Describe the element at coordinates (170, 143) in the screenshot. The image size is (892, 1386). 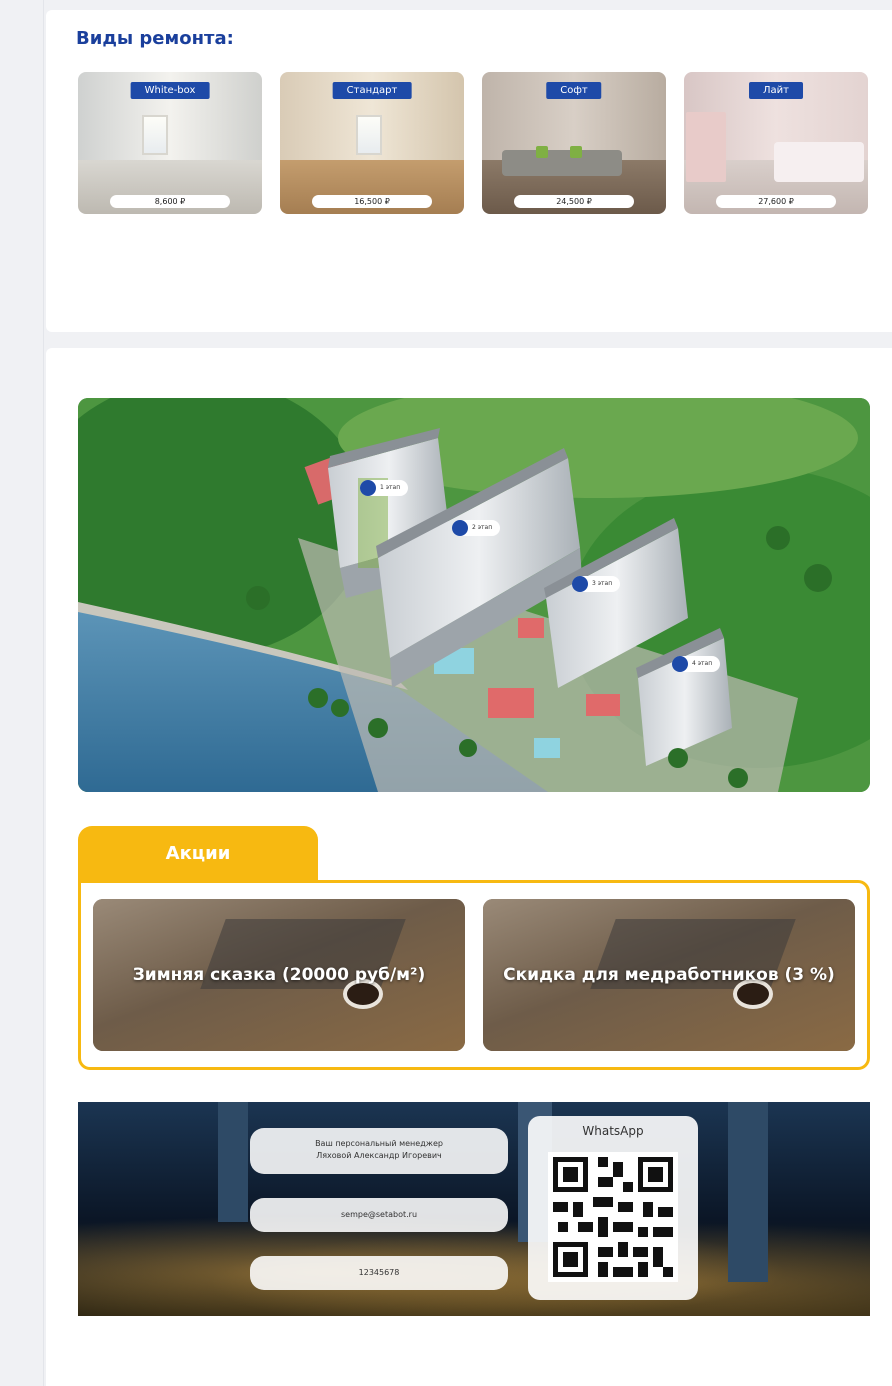
I see `repair-card-white-box: White-box 8,600 ₽` at that location.